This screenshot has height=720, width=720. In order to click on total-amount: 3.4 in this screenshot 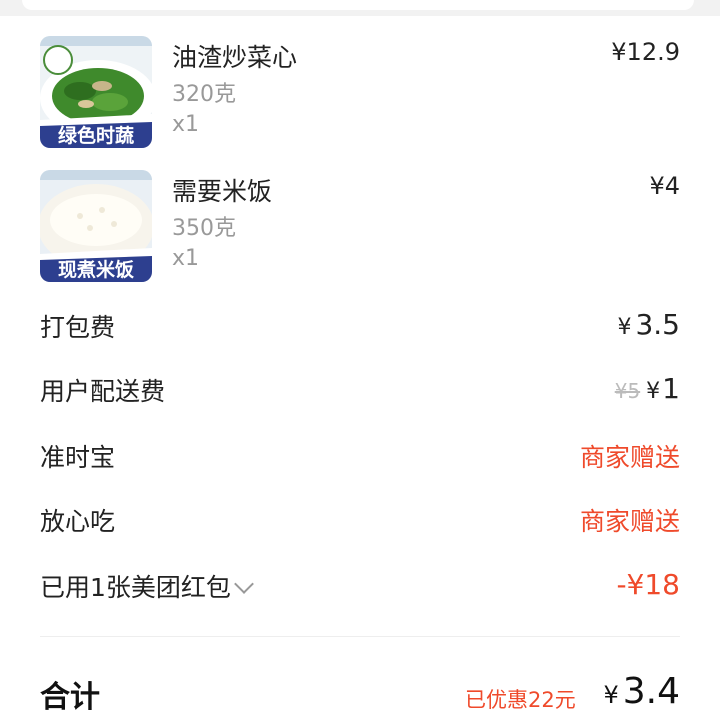, I will do `click(651, 691)`.